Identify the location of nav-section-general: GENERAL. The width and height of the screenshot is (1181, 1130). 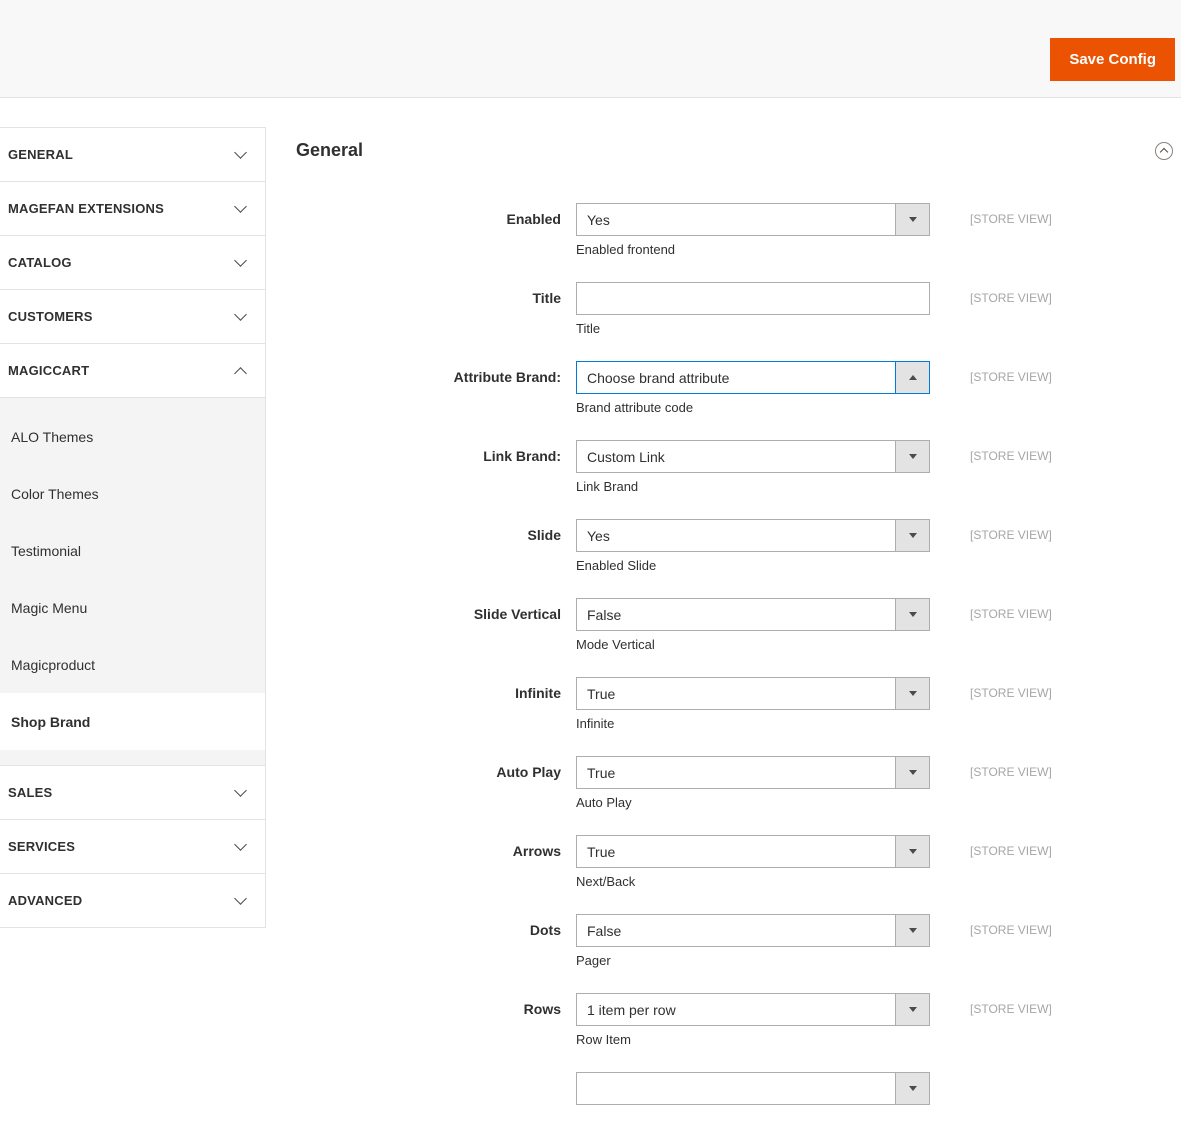
(132, 155).